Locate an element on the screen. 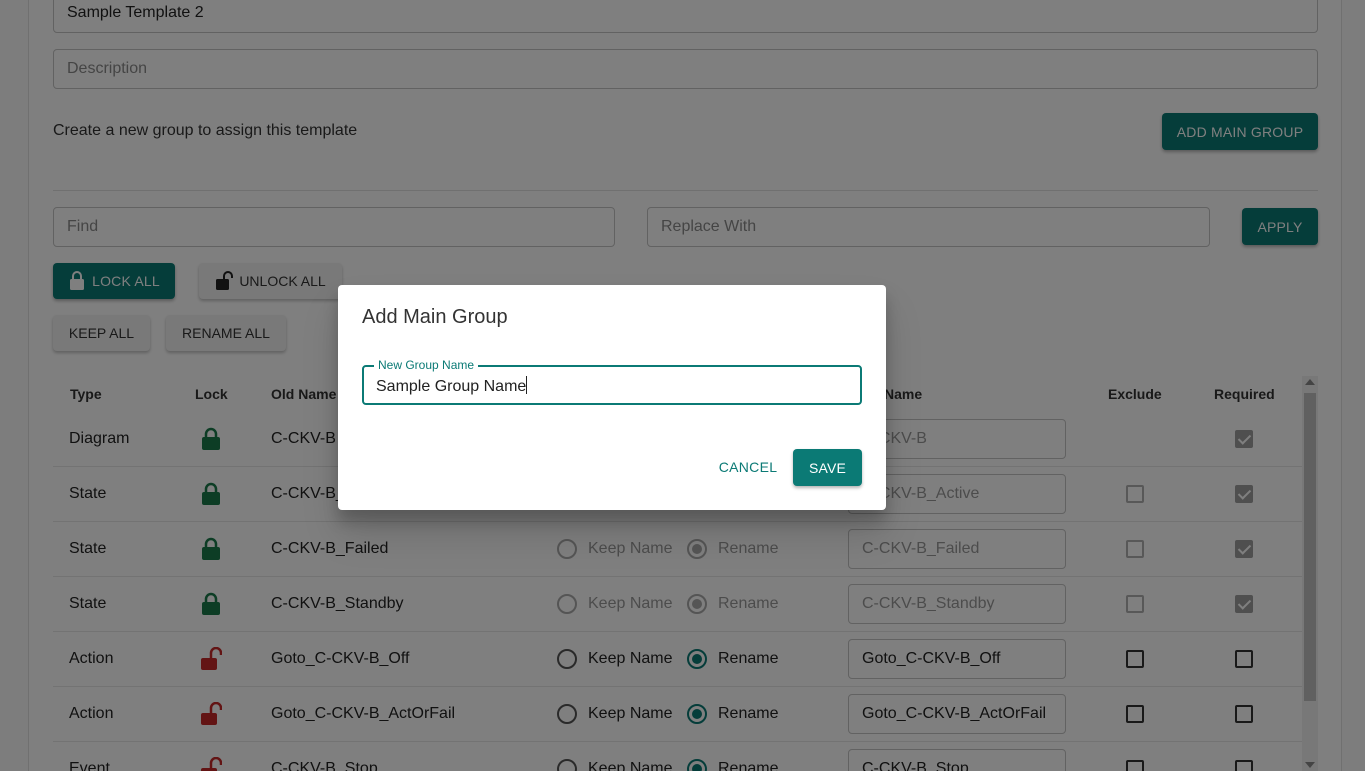 Image resolution: width=1365 pixels, height=771 pixels. save-button: SAVE is located at coordinates (827, 467).